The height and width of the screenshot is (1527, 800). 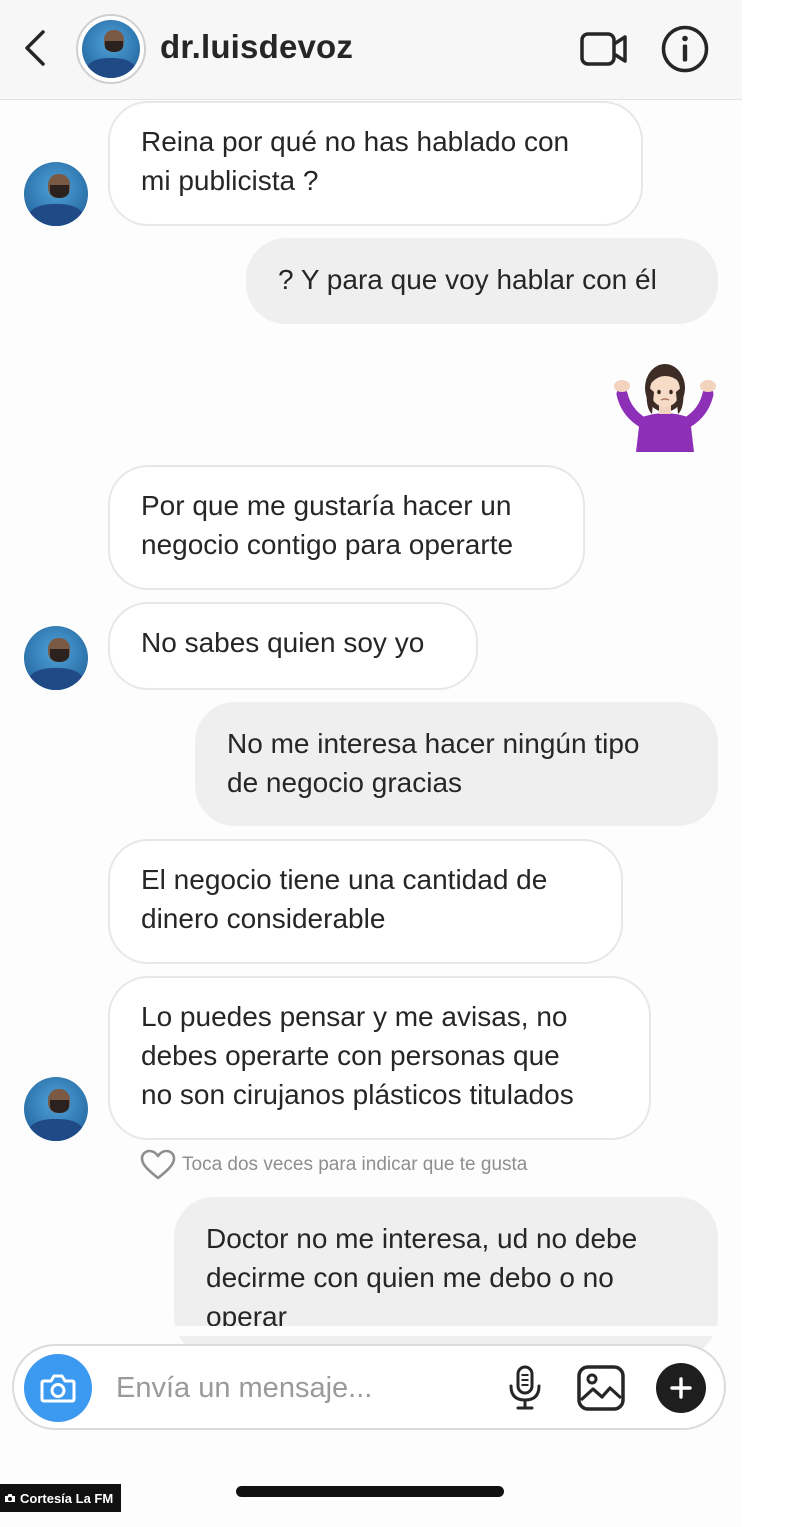 I want to click on message-line: Lo puedes pensar y me avisas, no, so click(x=354, y=1016).